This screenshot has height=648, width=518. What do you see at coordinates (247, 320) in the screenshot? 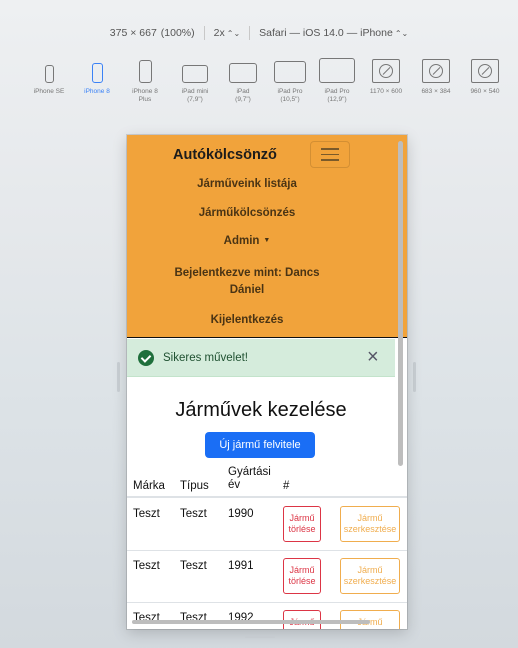
I see `nav-logout: Kijelentkezés` at bounding box center [247, 320].